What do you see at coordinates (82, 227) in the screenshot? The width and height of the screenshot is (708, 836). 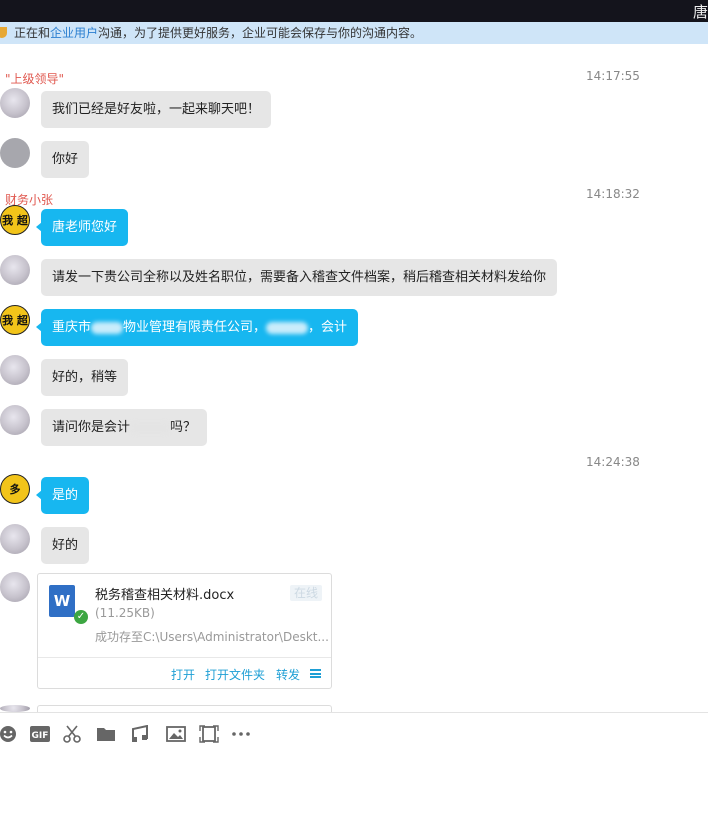 I see `message-bubble: 唐老师您好` at bounding box center [82, 227].